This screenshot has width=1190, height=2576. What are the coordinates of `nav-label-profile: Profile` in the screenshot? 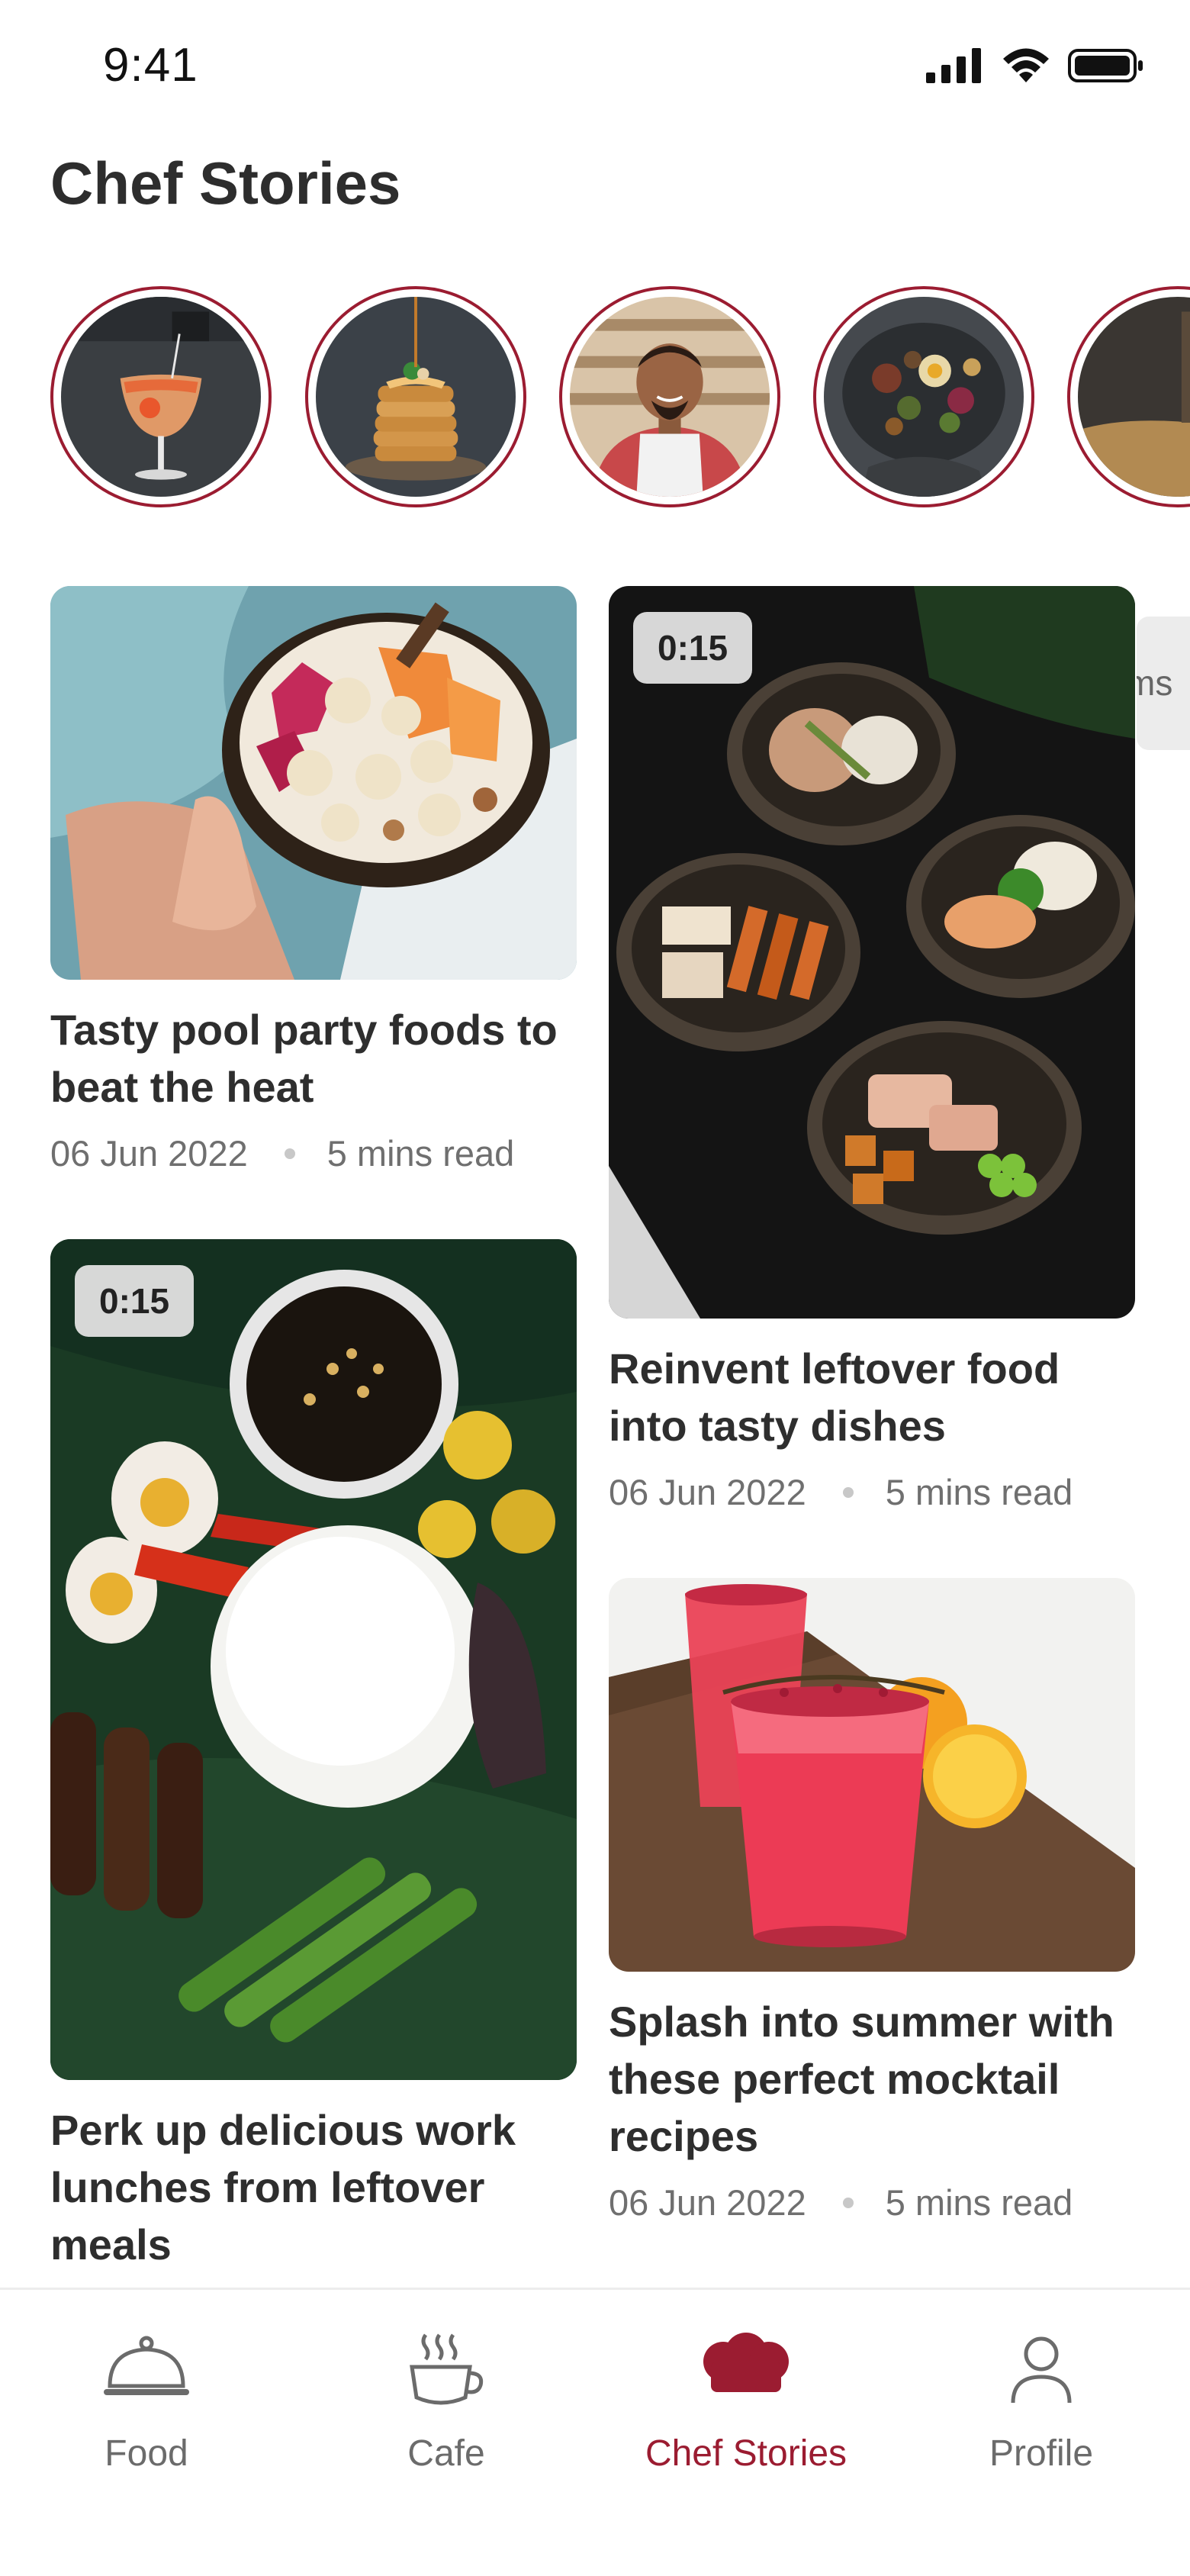 It's located at (1041, 2453).